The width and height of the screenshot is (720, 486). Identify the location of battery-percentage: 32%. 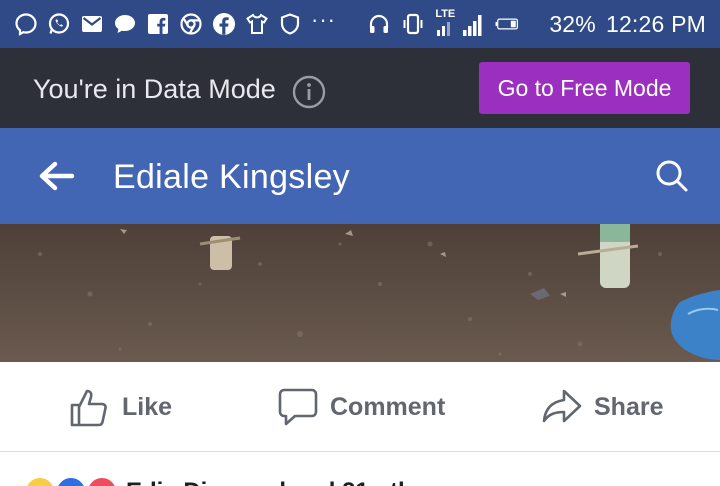
(572, 24).